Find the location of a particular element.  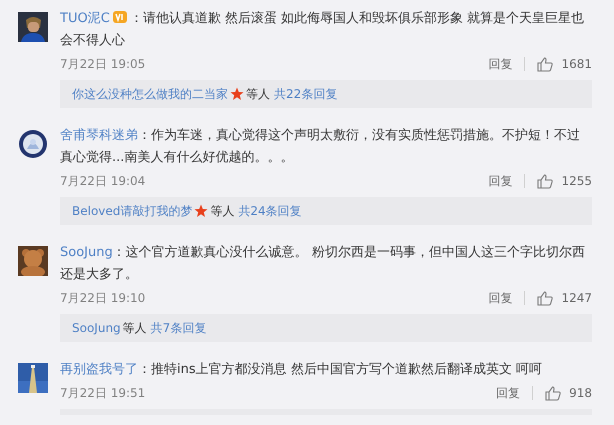

username-link: 再别盗我号了 is located at coordinates (99, 369).